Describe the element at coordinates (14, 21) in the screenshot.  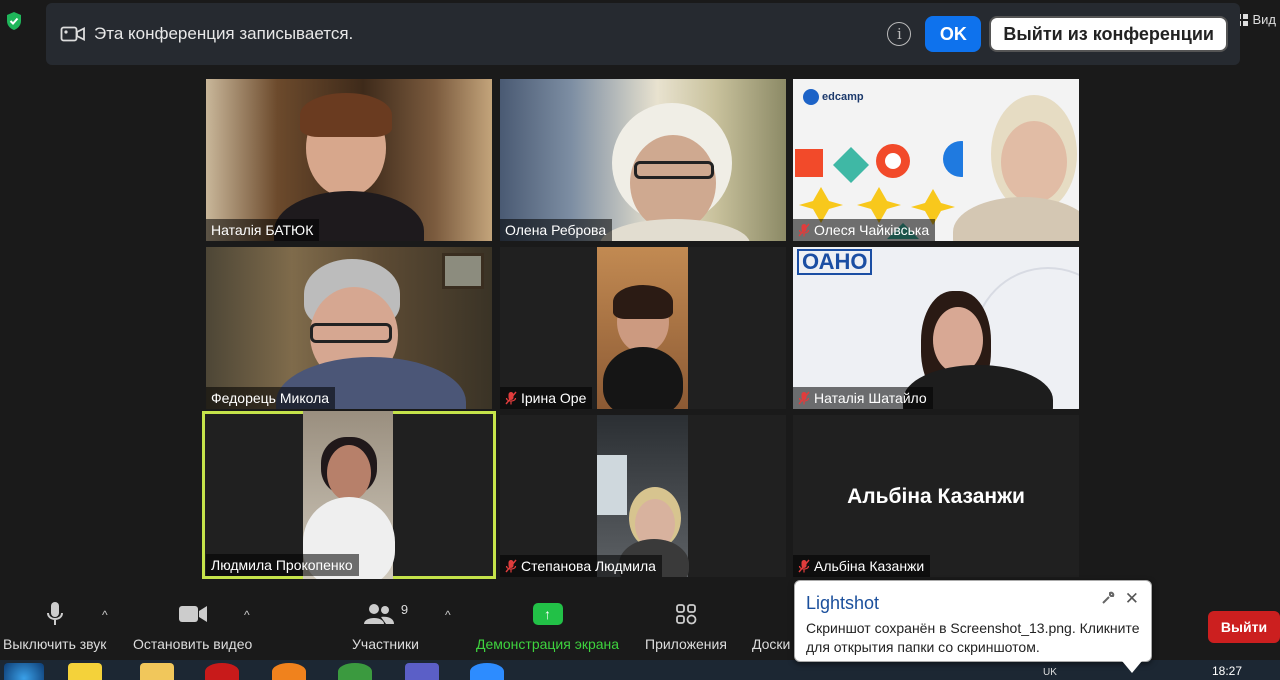
I see `security-shield-icon` at that location.